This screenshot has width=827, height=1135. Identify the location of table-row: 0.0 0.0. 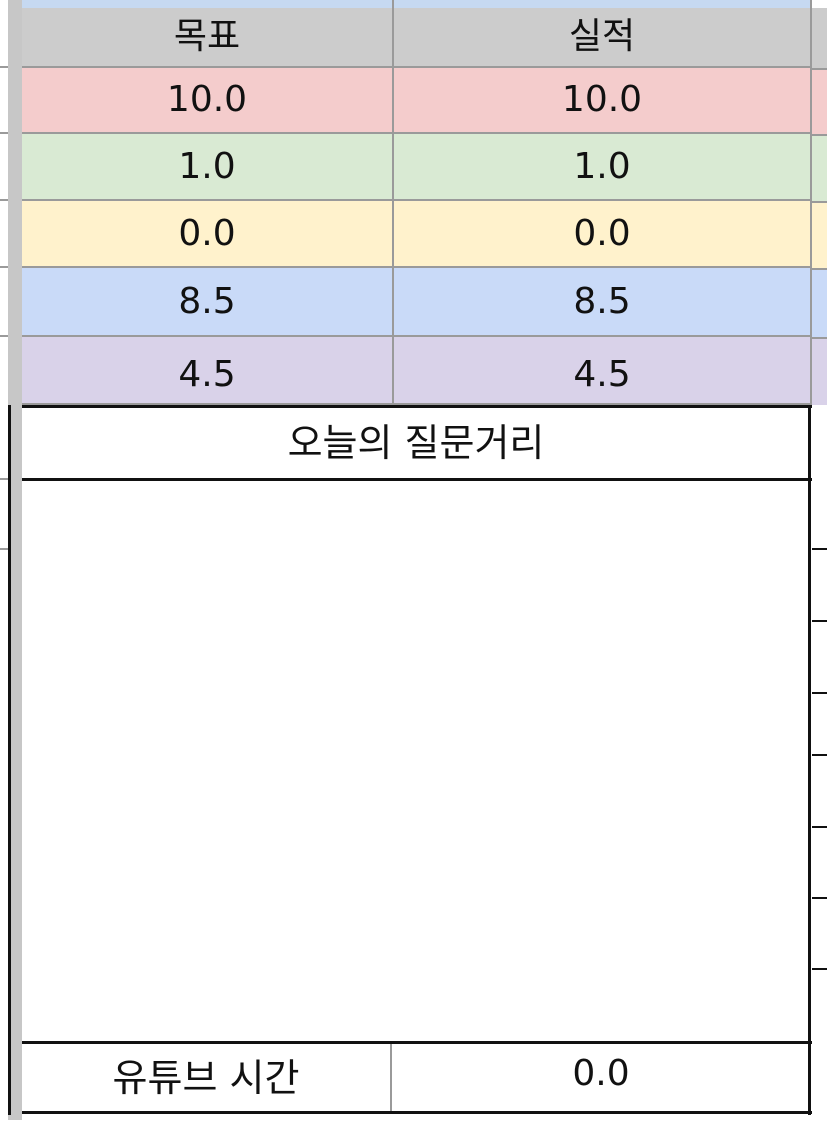
(417, 234).